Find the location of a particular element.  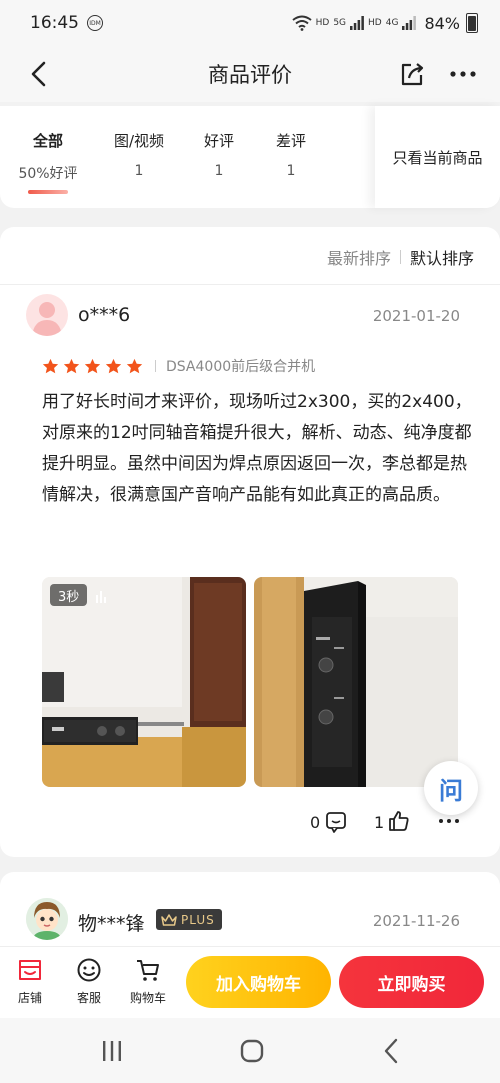

review-date: 2021-11-26 is located at coordinates (416, 921).